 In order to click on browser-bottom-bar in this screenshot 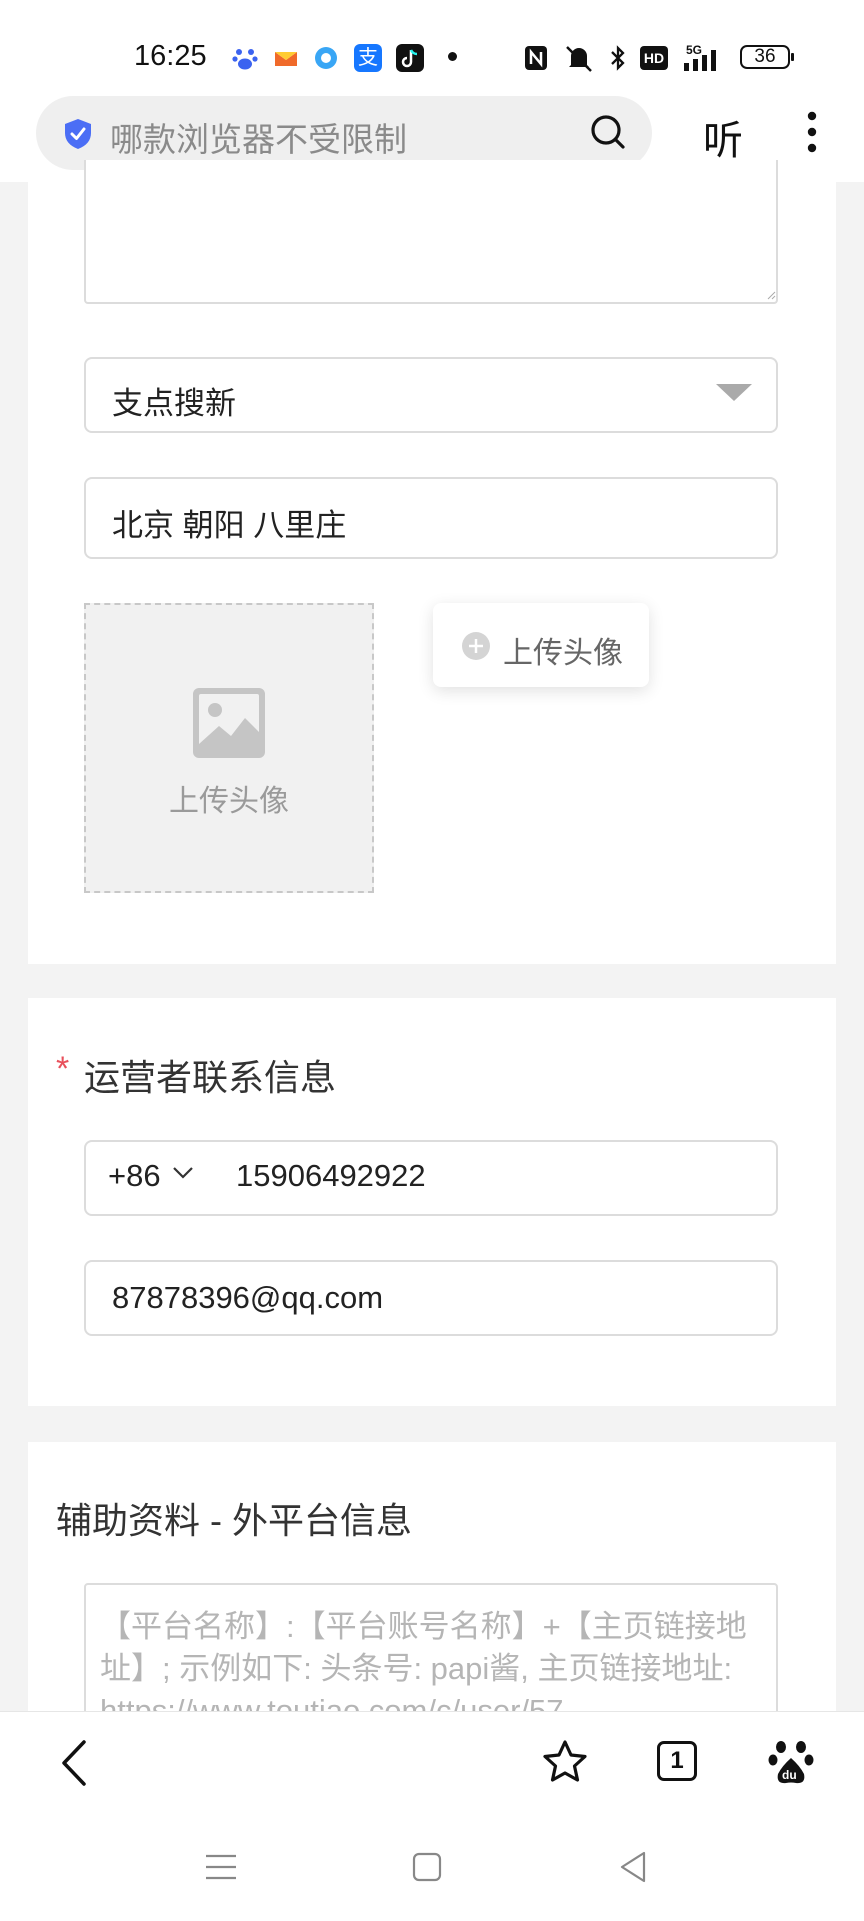, I will do `click(432, 1816)`.